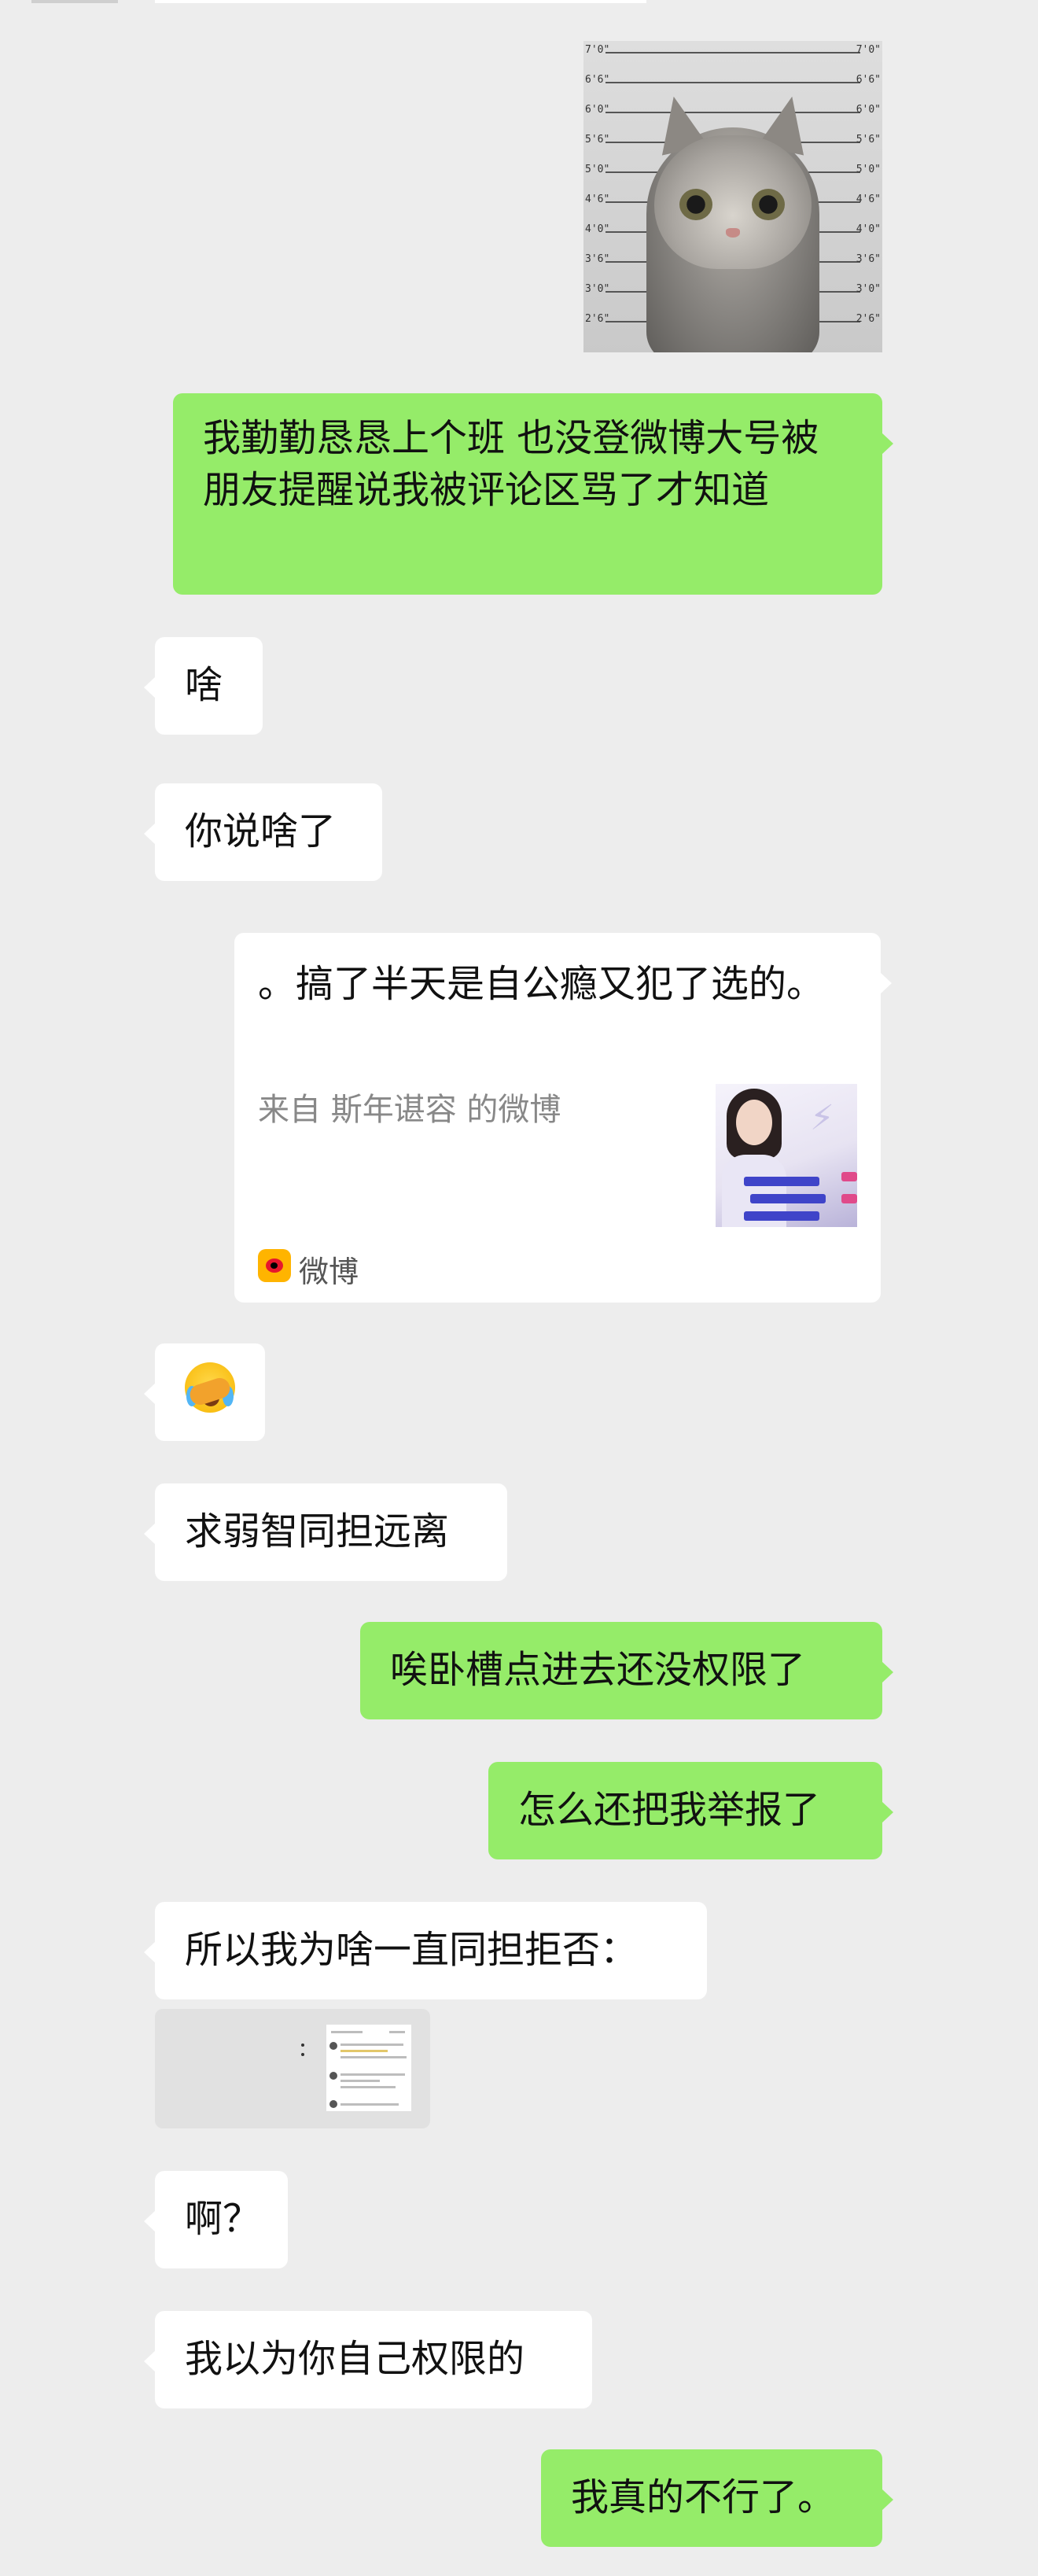  Describe the element at coordinates (733, 202) in the screenshot. I see `cat-head` at that location.